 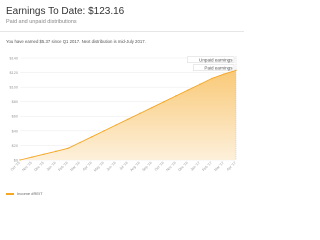 I want to click on x-tick-label: Jun '16, so click(x=111, y=166).